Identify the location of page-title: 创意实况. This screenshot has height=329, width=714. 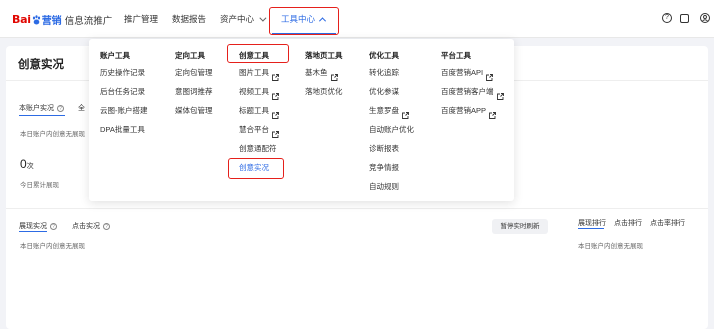
(41, 65).